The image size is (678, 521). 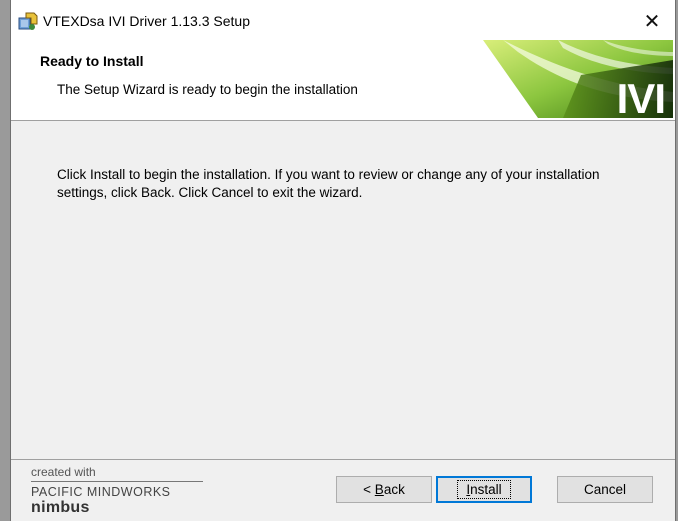 What do you see at coordinates (92, 61) in the screenshot?
I see `page-title: Ready to Install` at bounding box center [92, 61].